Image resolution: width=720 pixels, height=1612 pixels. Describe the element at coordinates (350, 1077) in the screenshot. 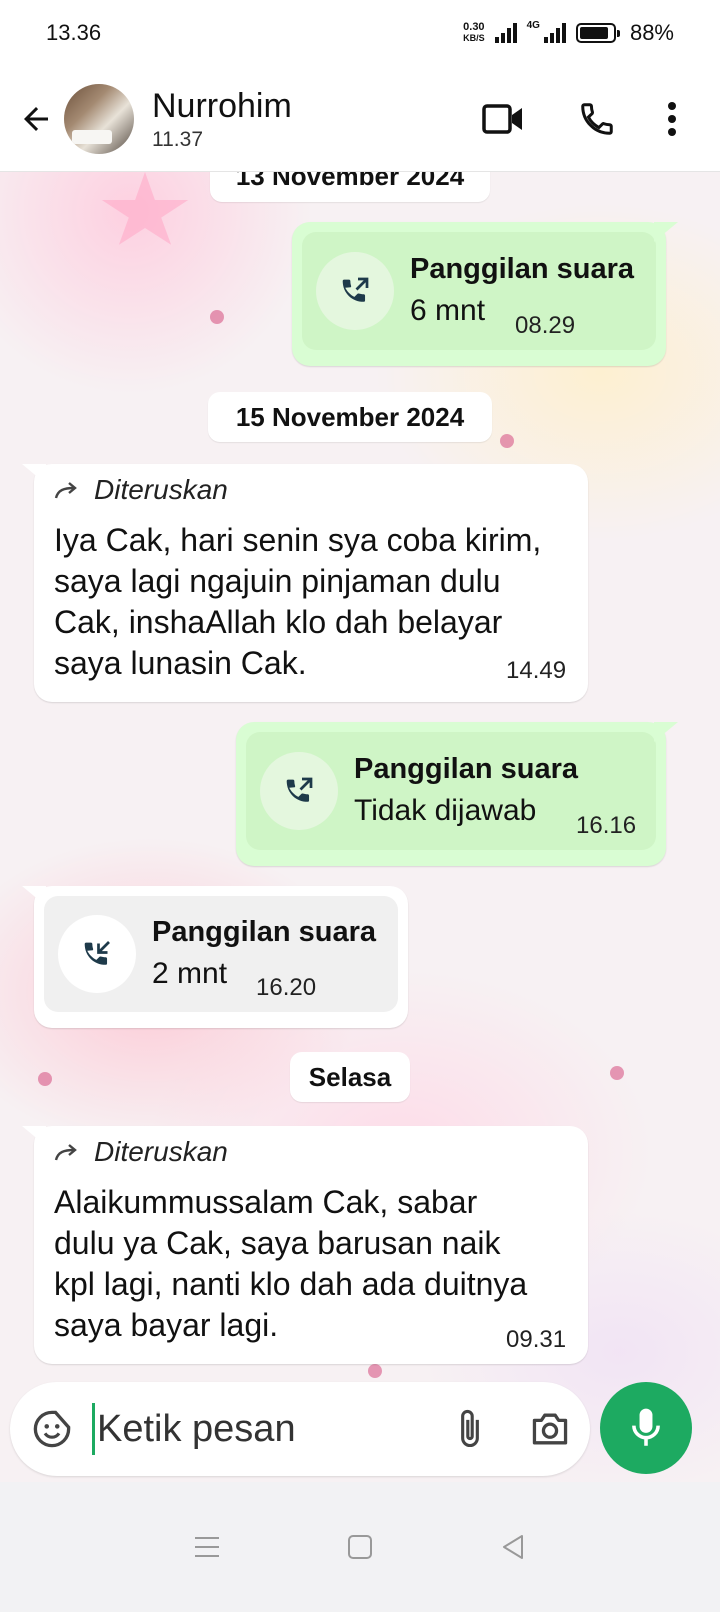

I see `date-chip: Selasa` at that location.